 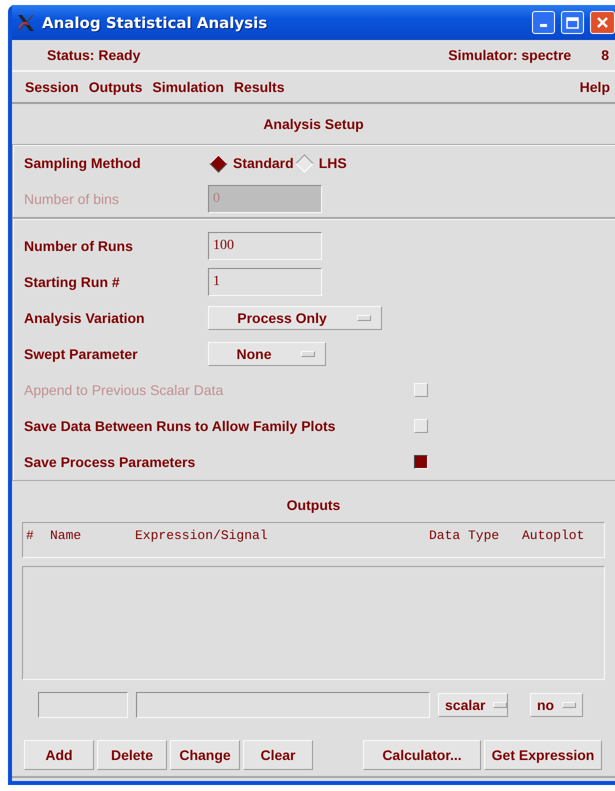 I want to click on field-label: Number of Runs, so click(x=79, y=246).